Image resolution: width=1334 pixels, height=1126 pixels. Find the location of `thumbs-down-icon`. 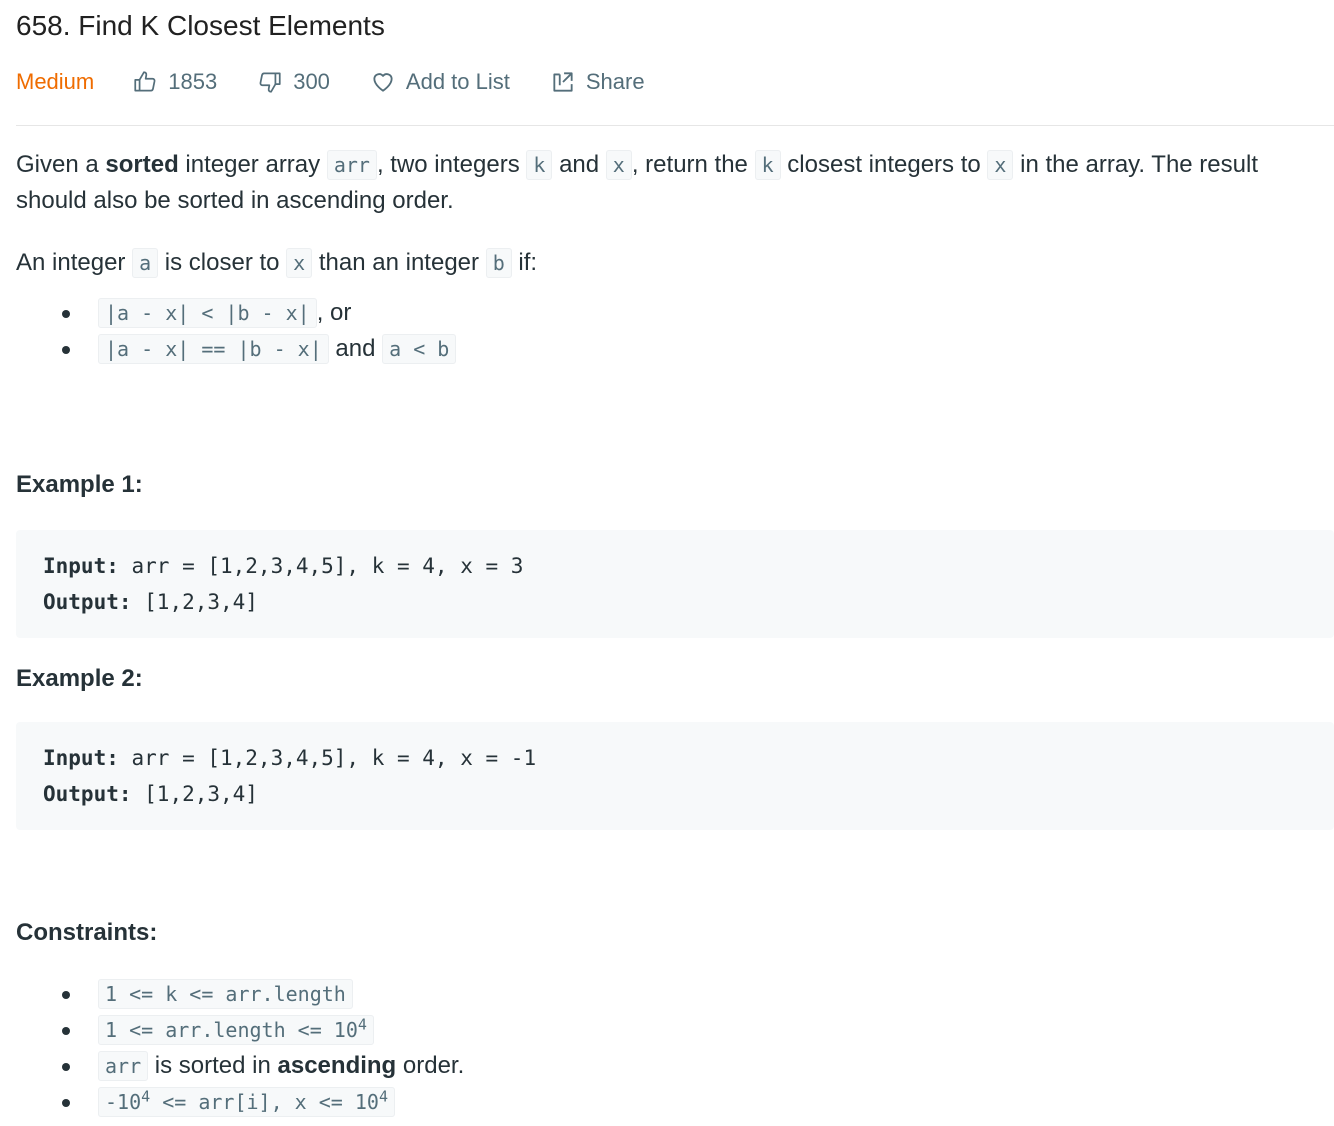

thumbs-down-icon is located at coordinates (270, 82).